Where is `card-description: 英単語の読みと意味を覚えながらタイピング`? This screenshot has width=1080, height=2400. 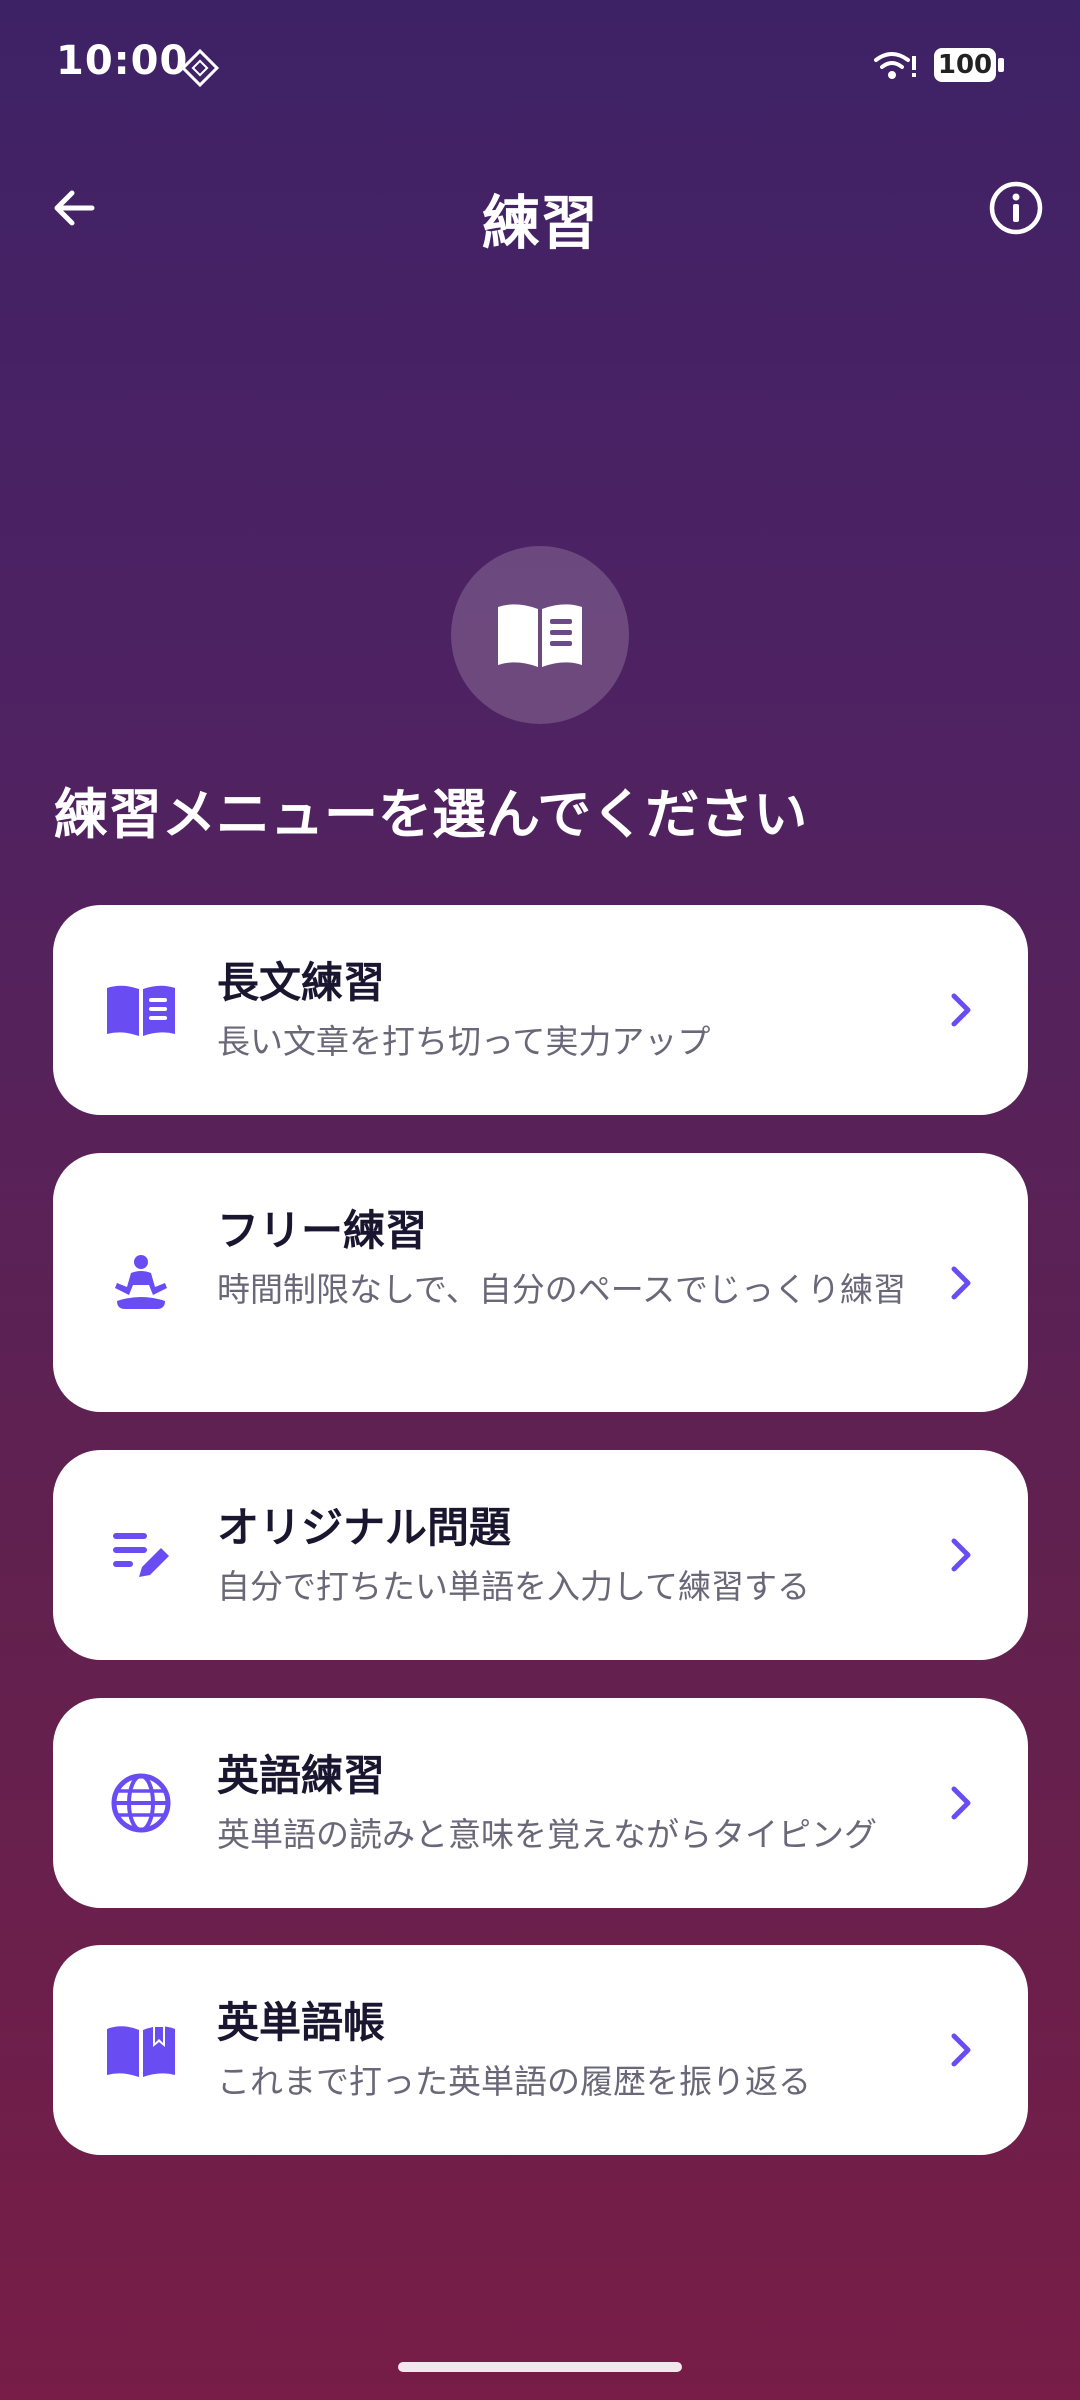 card-description: 英単語の読みと意味を覚えながらタイピング is located at coordinates (547, 1834).